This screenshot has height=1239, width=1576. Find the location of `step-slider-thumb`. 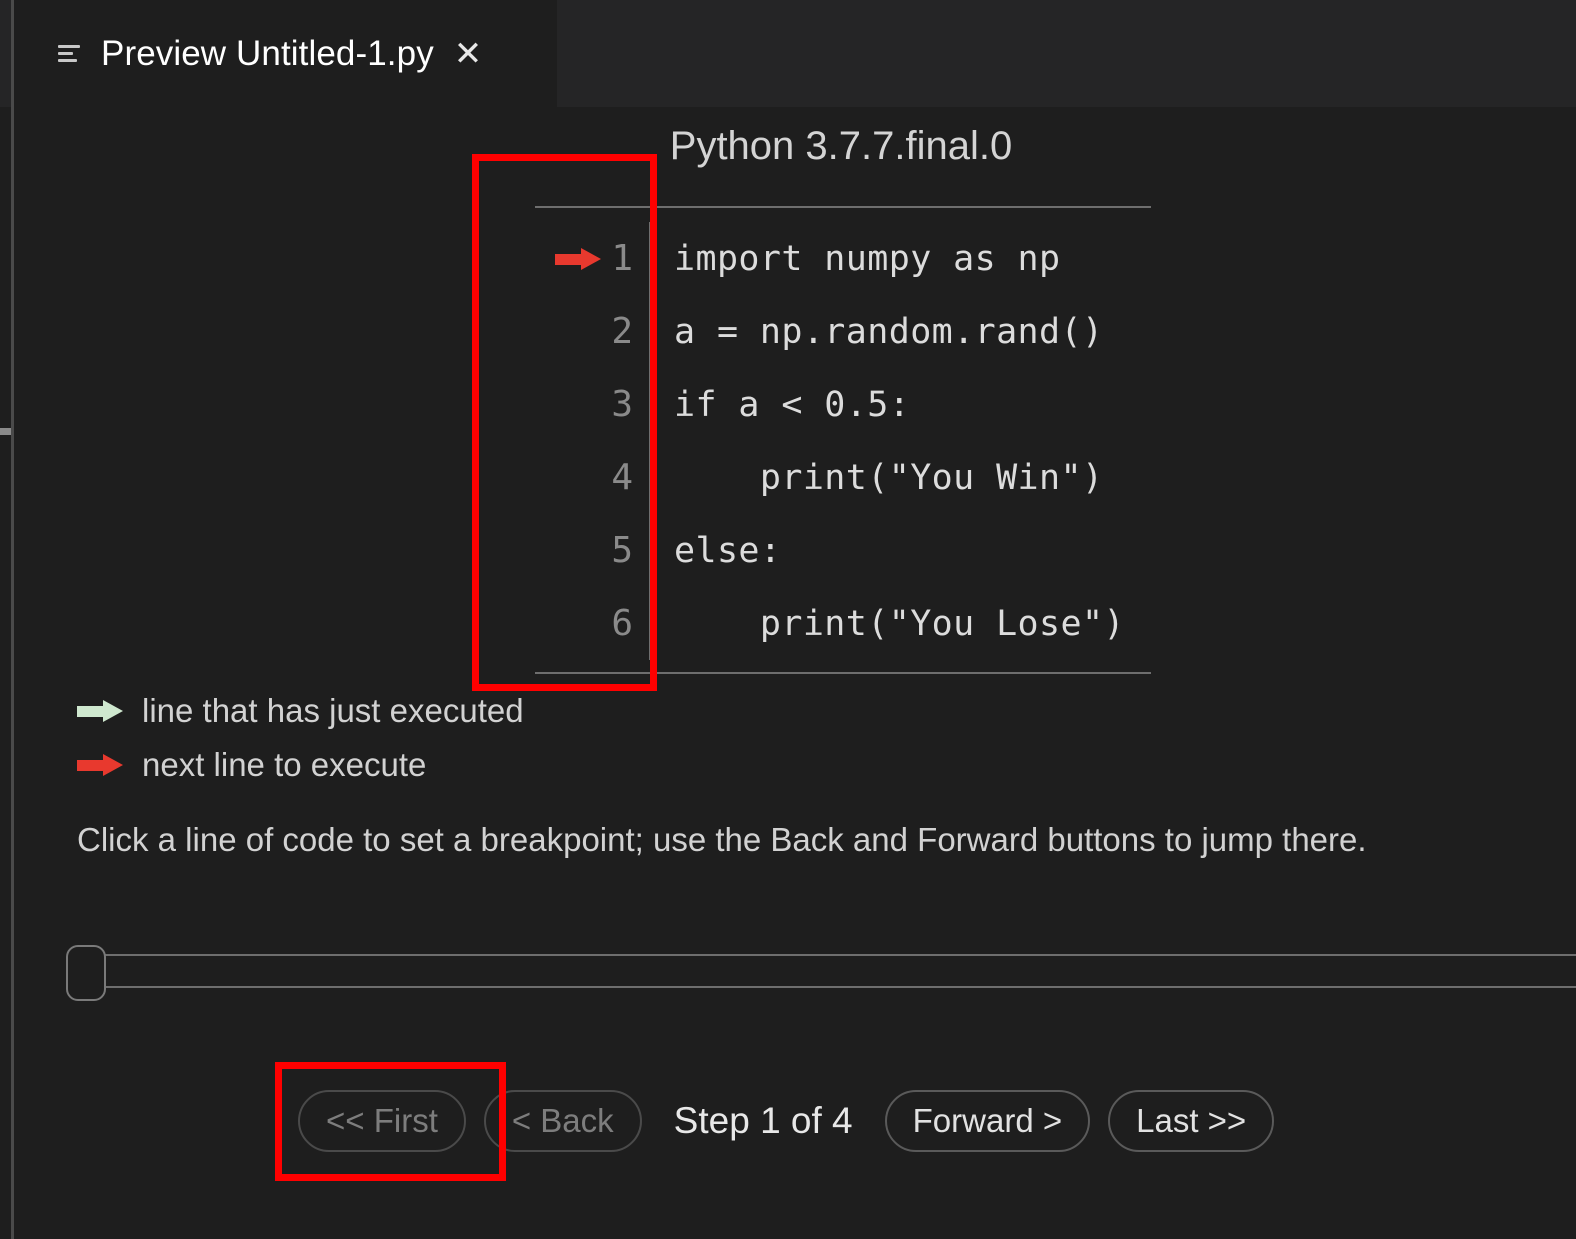

step-slider-thumb is located at coordinates (86, 973).